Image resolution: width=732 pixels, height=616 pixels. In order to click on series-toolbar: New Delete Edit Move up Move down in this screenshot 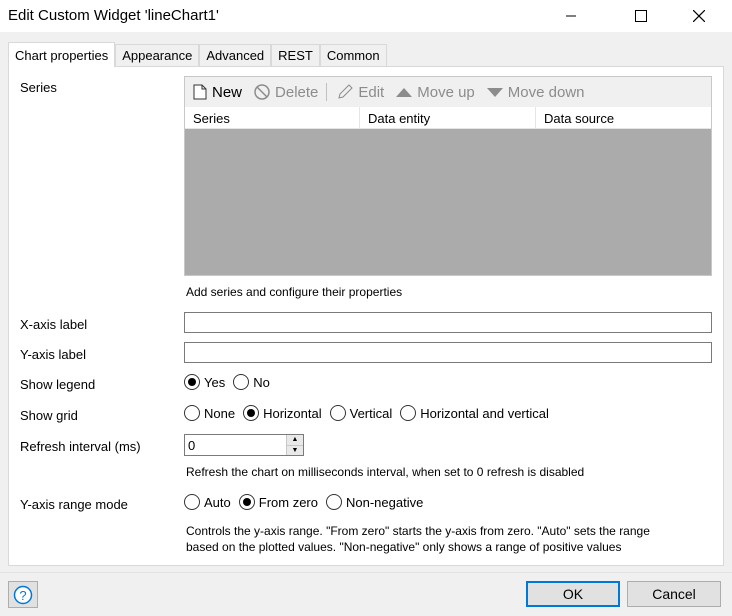, I will do `click(448, 92)`.